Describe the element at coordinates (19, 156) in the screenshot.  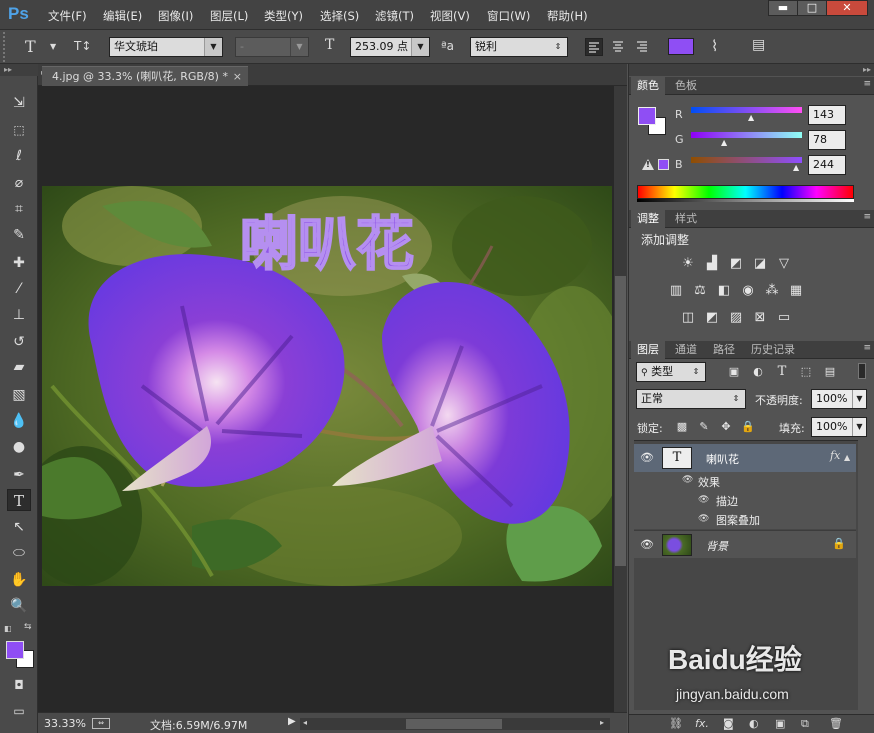
I see `lasso-tool-icon: ℓ` at that location.